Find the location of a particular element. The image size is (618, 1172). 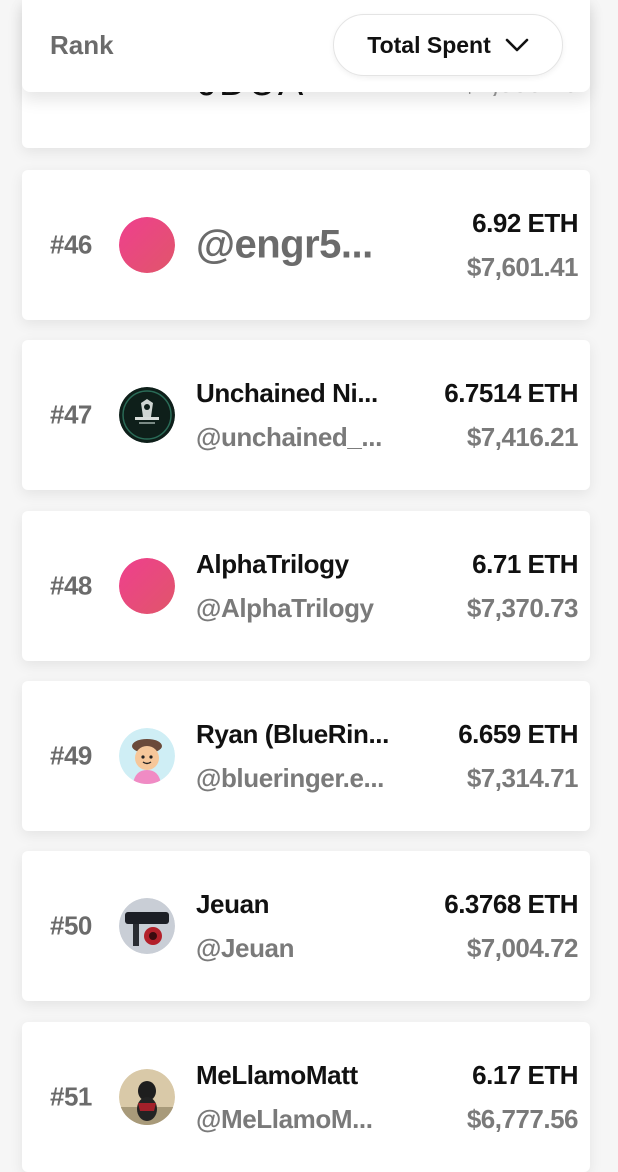

rank-number: #51 is located at coordinates (71, 1096).